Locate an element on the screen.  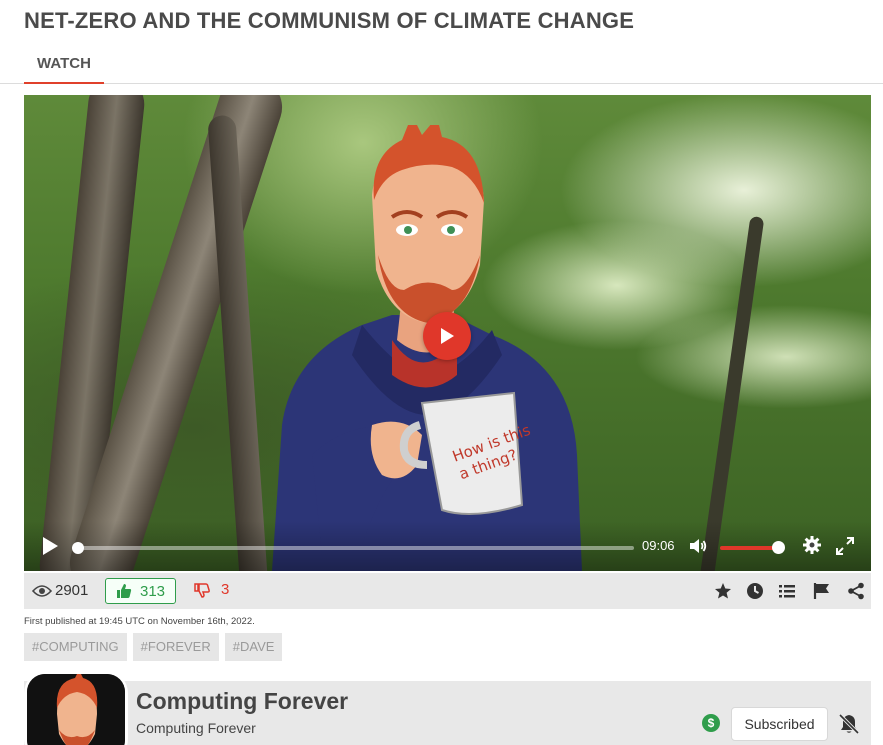
avatar is located at coordinates (76, 708).